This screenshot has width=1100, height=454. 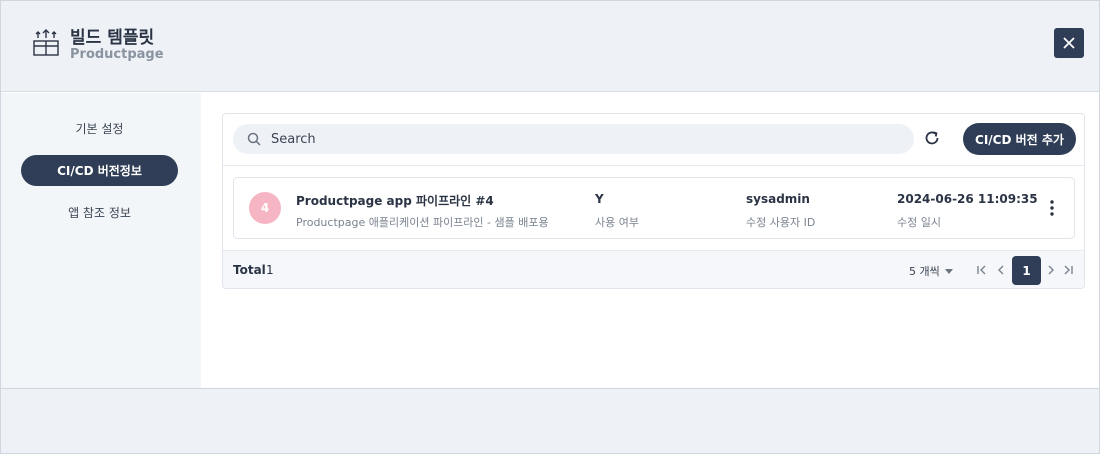 What do you see at coordinates (270, 270) in the screenshot?
I see `total-count: 1` at bounding box center [270, 270].